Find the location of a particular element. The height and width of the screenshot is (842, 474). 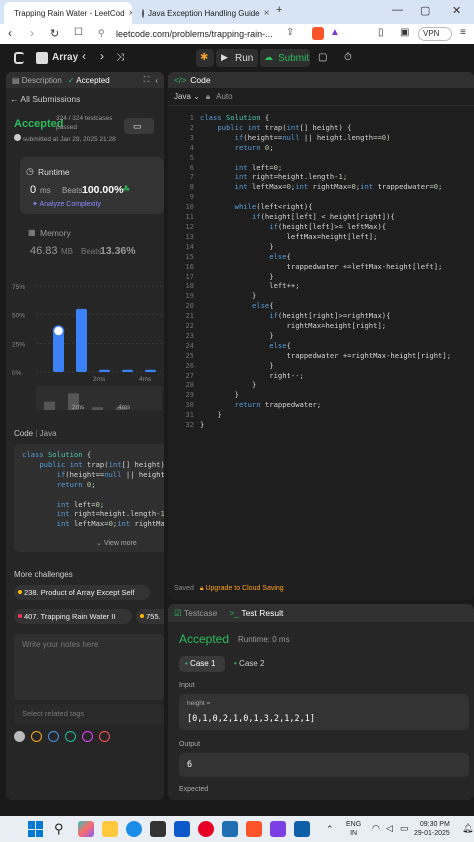

expand-icon: ⛶ is located at coordinates (147, 80).